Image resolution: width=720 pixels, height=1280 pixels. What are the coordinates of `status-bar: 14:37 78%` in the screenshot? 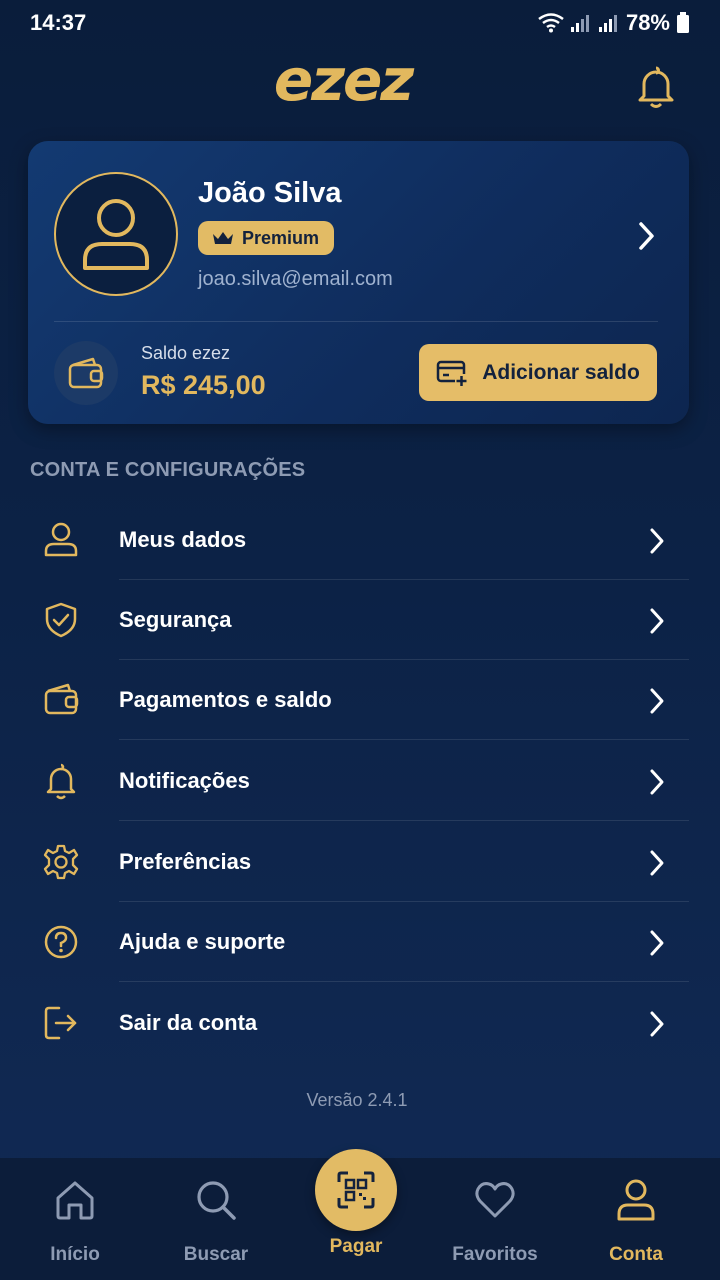 It's located at (360, 23).